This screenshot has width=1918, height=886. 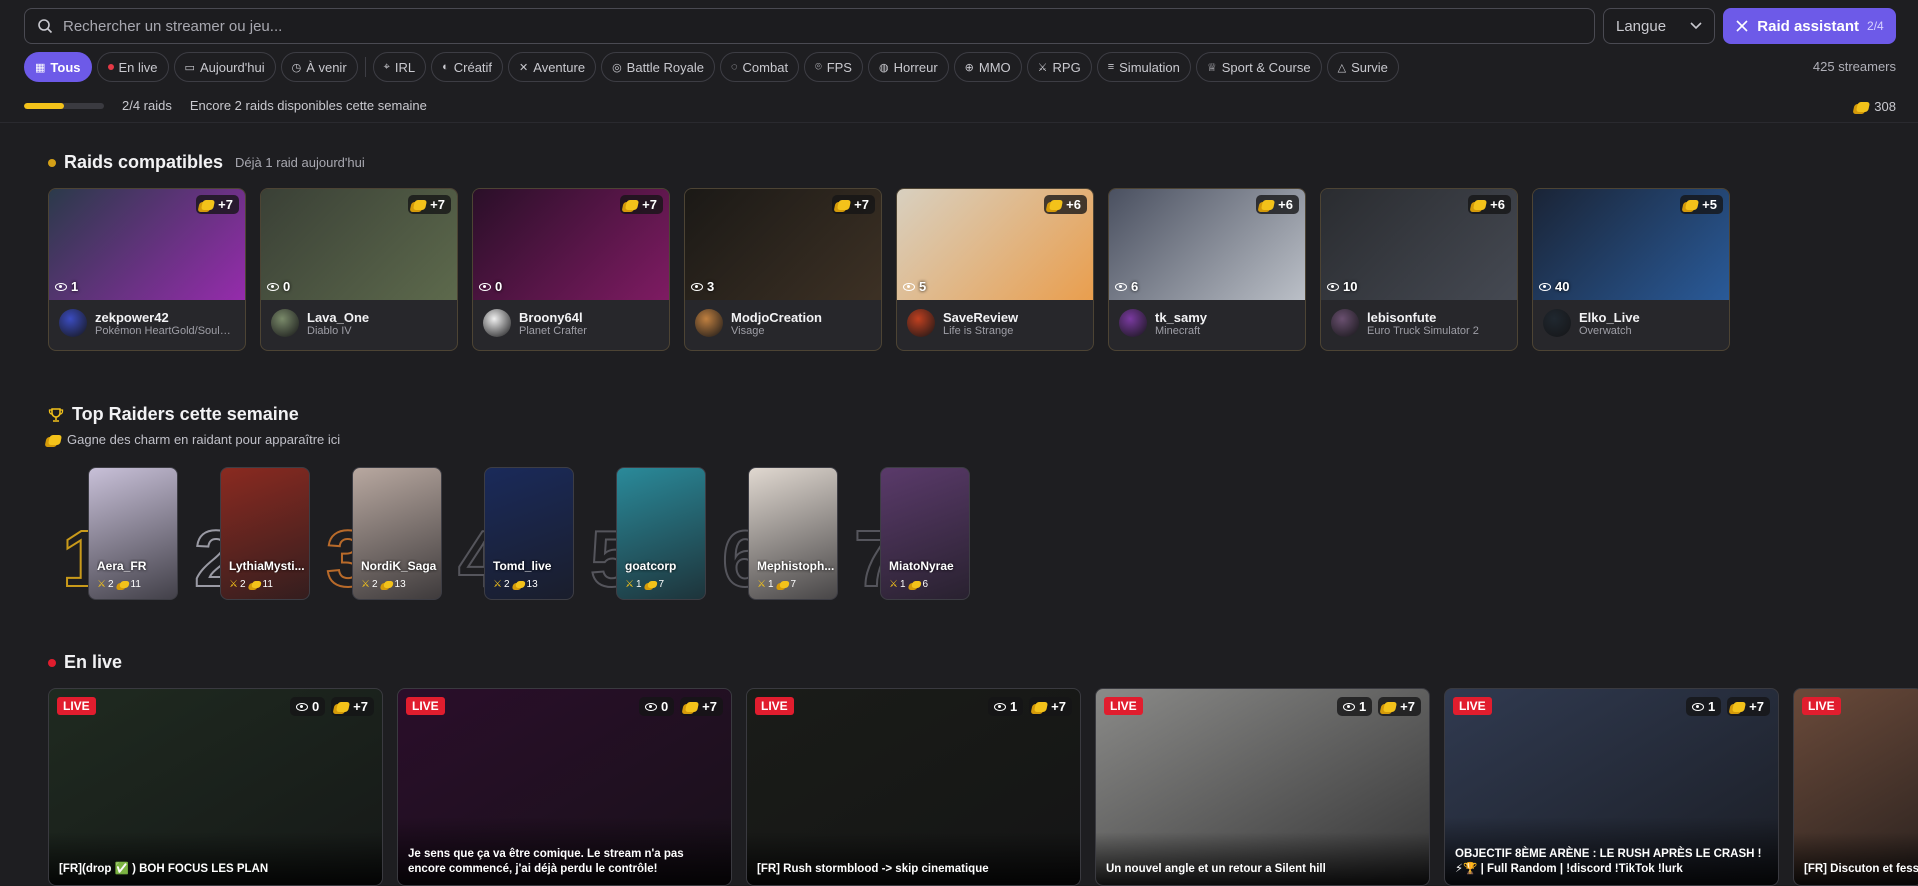 I want to click on live-stream-card: LIVE [FR] Discuton et fesson, so click(x=1855, y=787).